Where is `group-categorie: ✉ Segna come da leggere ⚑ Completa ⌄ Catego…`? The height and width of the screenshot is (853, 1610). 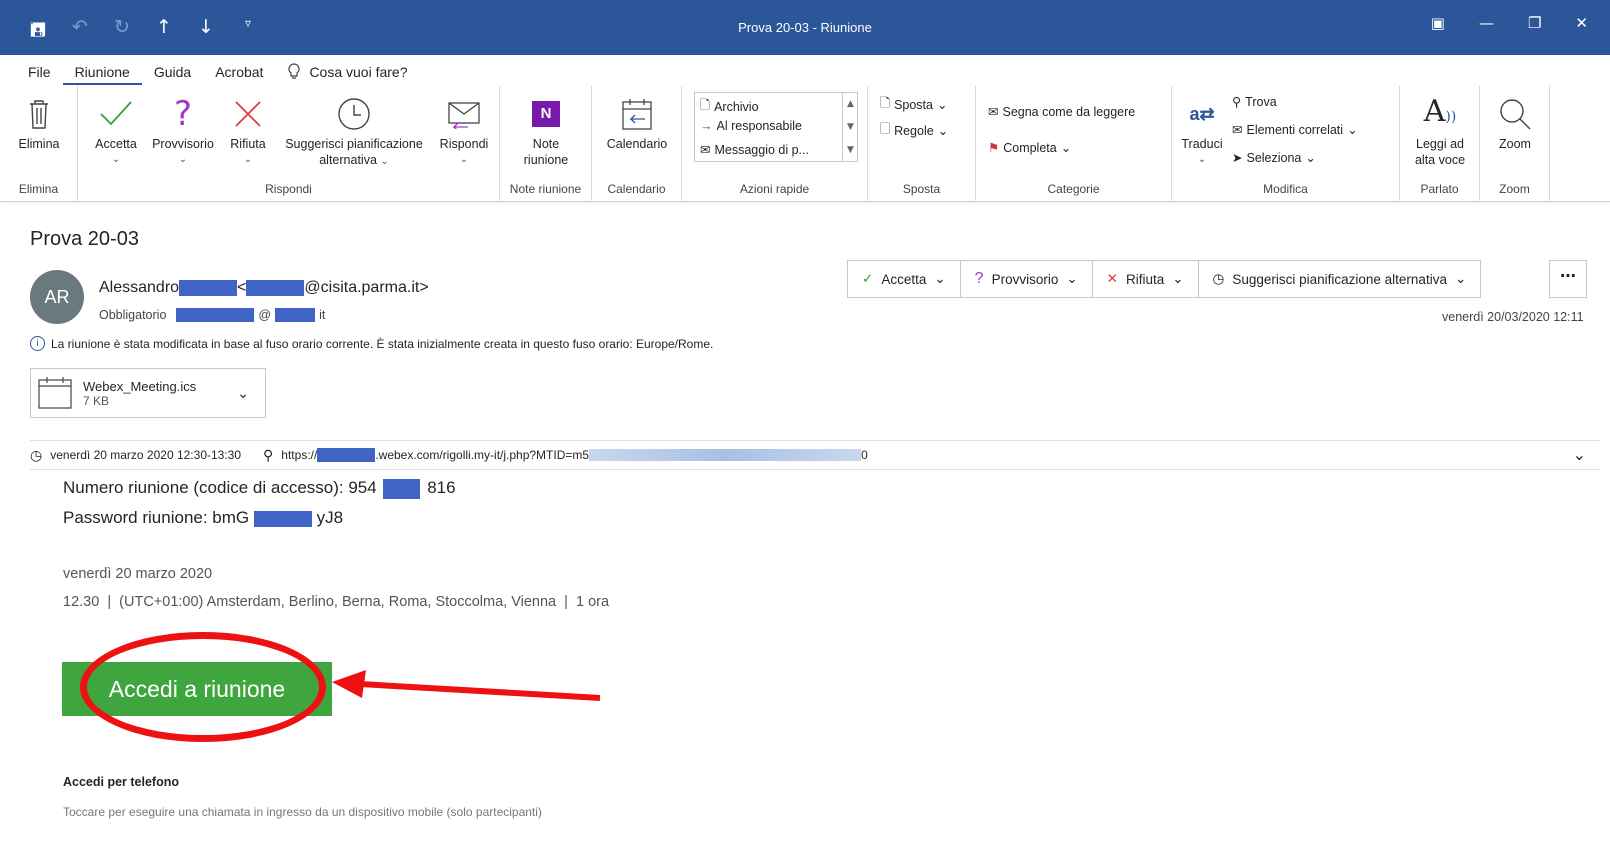 group-categorie: ✉ Segna come da leggere ⚑ Completa ⌄ Catego… is located at coordinates (1074, 144).